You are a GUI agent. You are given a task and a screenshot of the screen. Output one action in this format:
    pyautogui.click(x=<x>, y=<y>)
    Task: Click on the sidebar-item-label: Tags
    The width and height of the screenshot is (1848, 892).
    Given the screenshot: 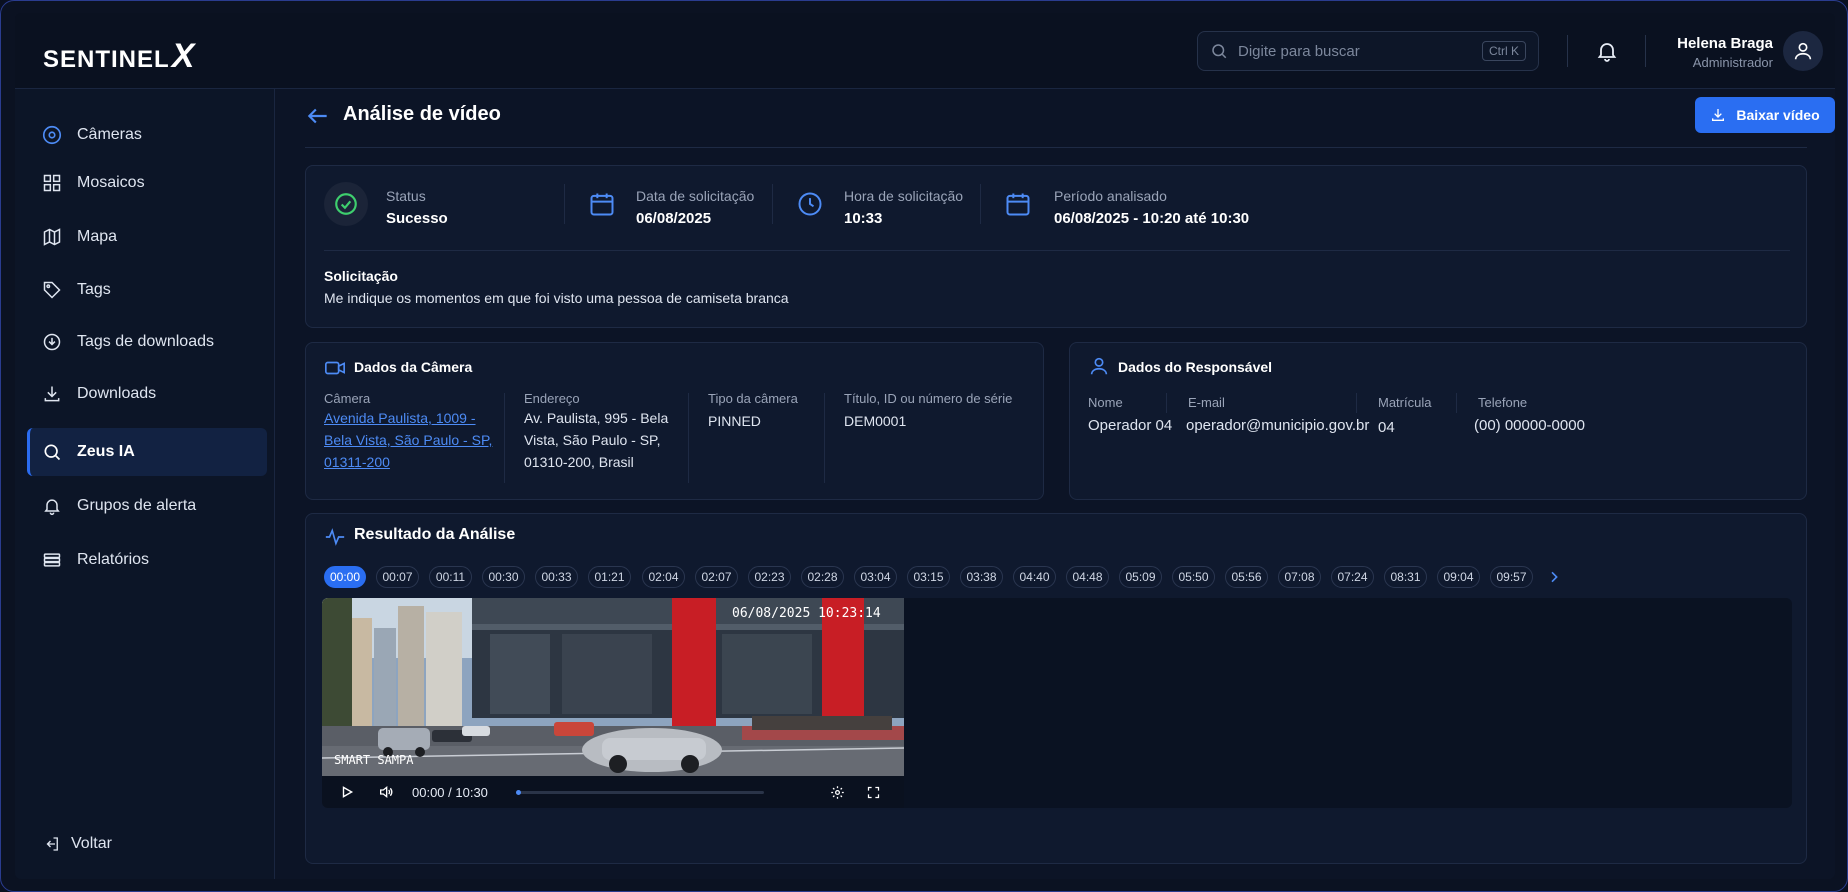 What is the action you would take?
    pyautogui.click(x=94, y=289)
    